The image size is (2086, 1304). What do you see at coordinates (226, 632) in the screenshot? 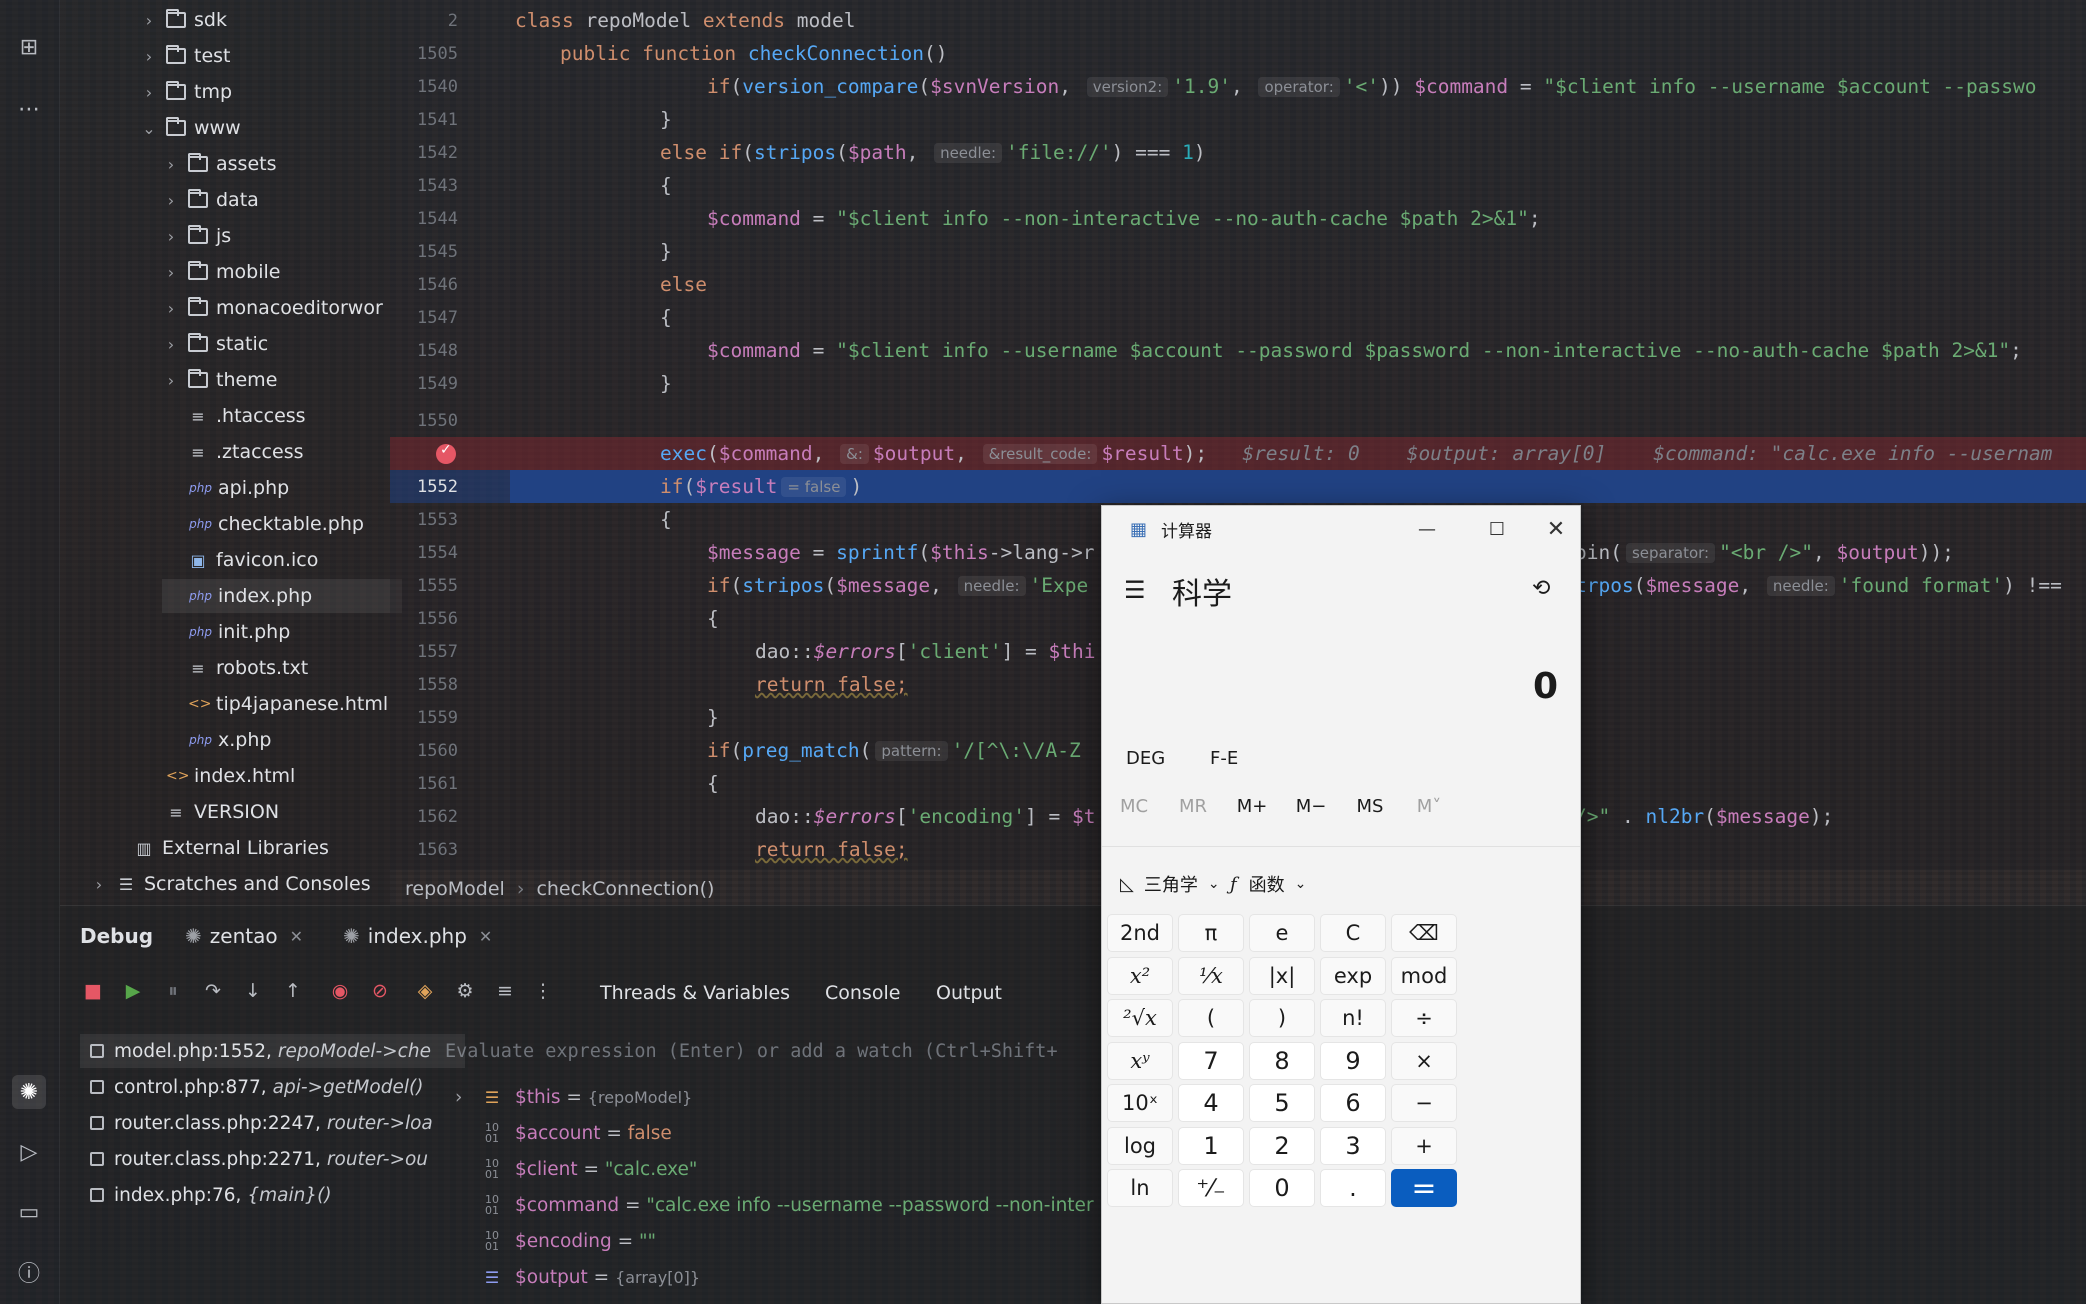
I see `tree-item-init-php: php init.php` at bounding box center [226, 632].